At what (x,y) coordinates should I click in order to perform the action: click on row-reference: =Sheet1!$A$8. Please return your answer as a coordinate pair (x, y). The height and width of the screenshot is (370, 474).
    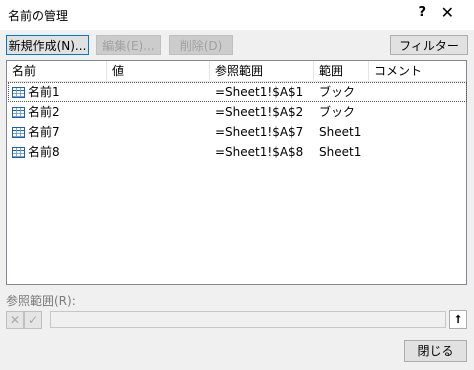
    Looking at the image, I should click on (259, 152).